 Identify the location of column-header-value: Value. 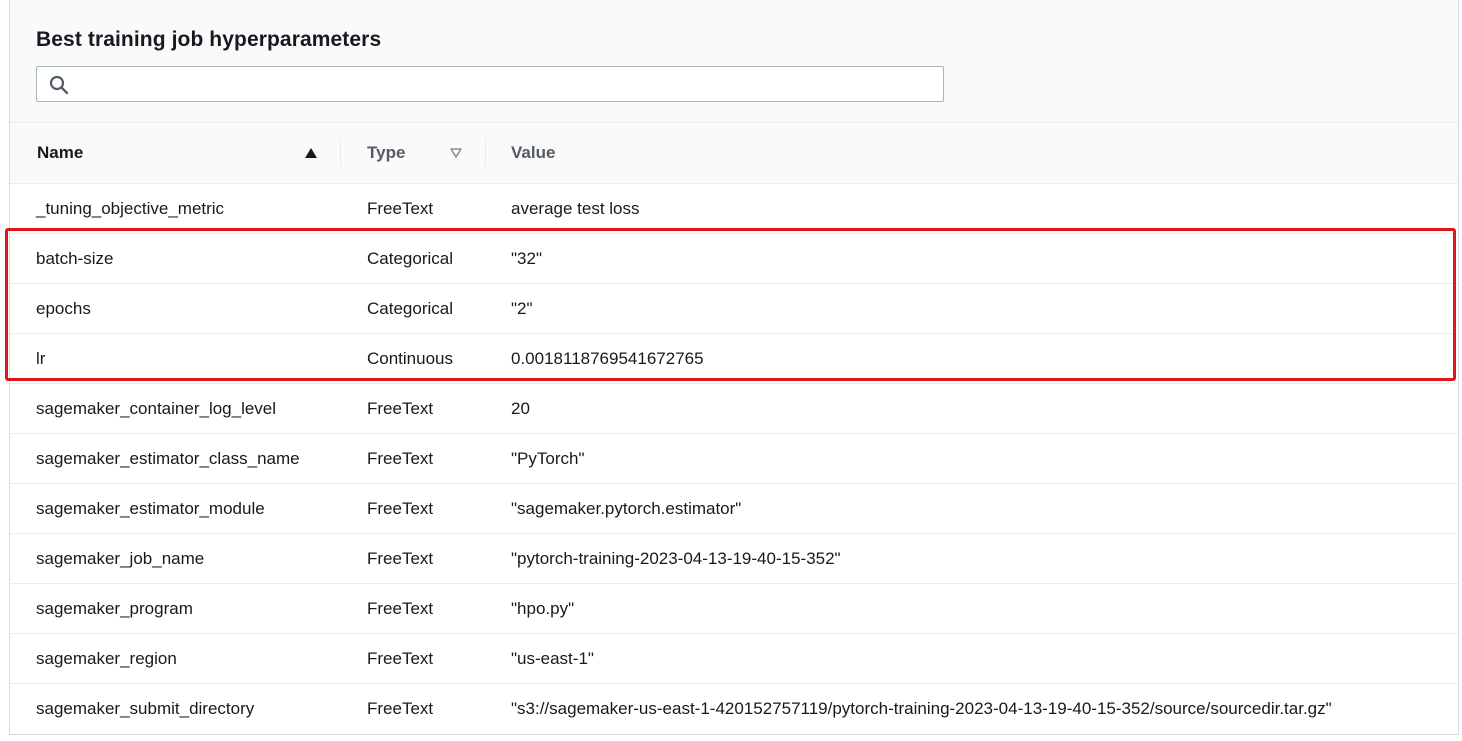
(611, 153).